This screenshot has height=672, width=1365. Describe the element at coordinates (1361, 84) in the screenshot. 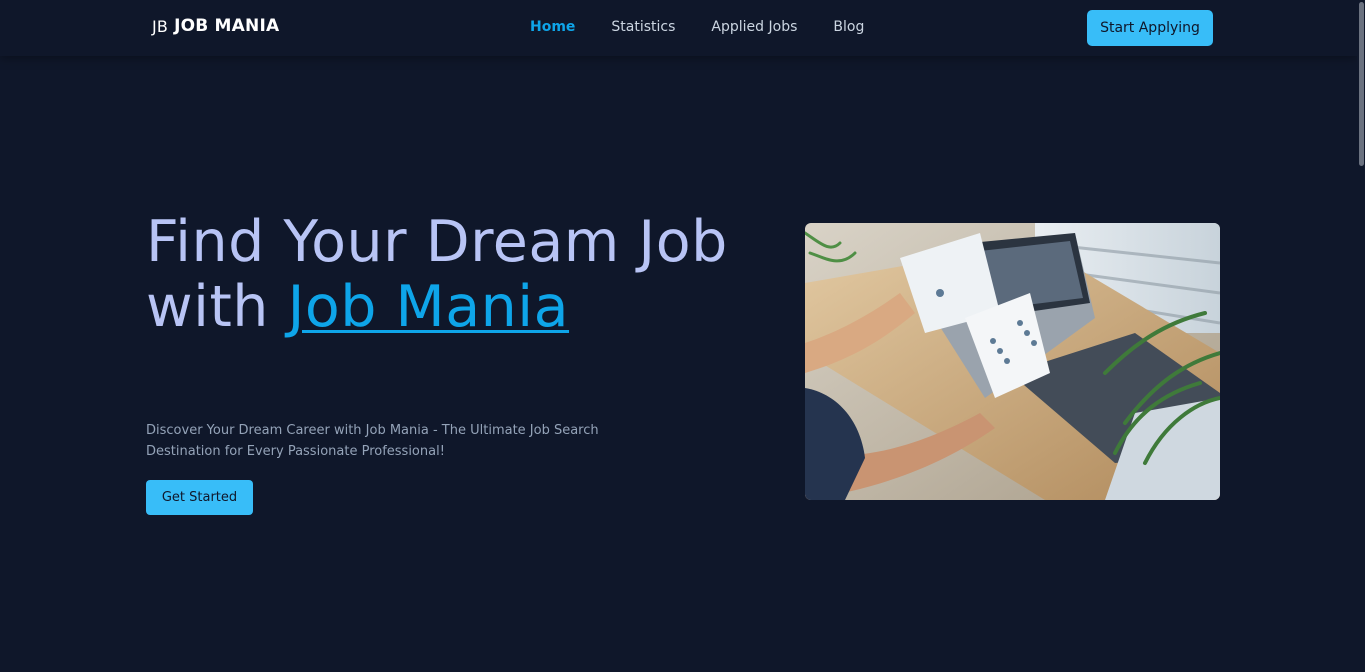

I see `scrollbar-thumb` at that location.